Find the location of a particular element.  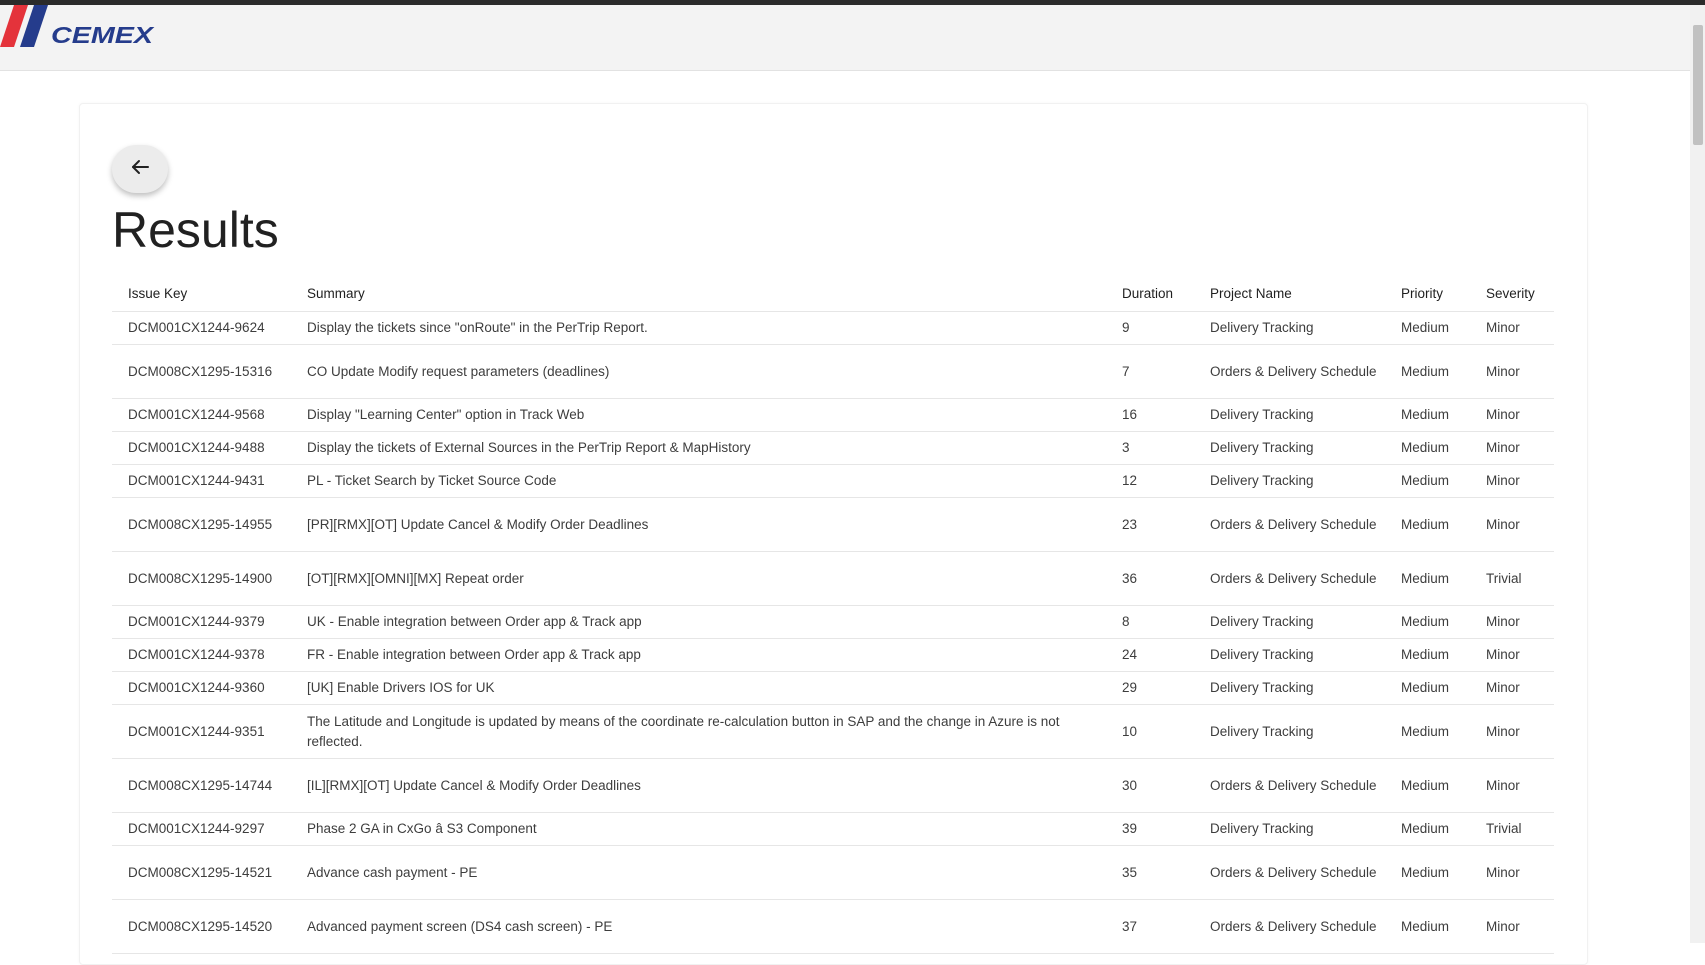

issue-key-cell: DCM008CX1295-14900 is located at coordinates (201, 578).